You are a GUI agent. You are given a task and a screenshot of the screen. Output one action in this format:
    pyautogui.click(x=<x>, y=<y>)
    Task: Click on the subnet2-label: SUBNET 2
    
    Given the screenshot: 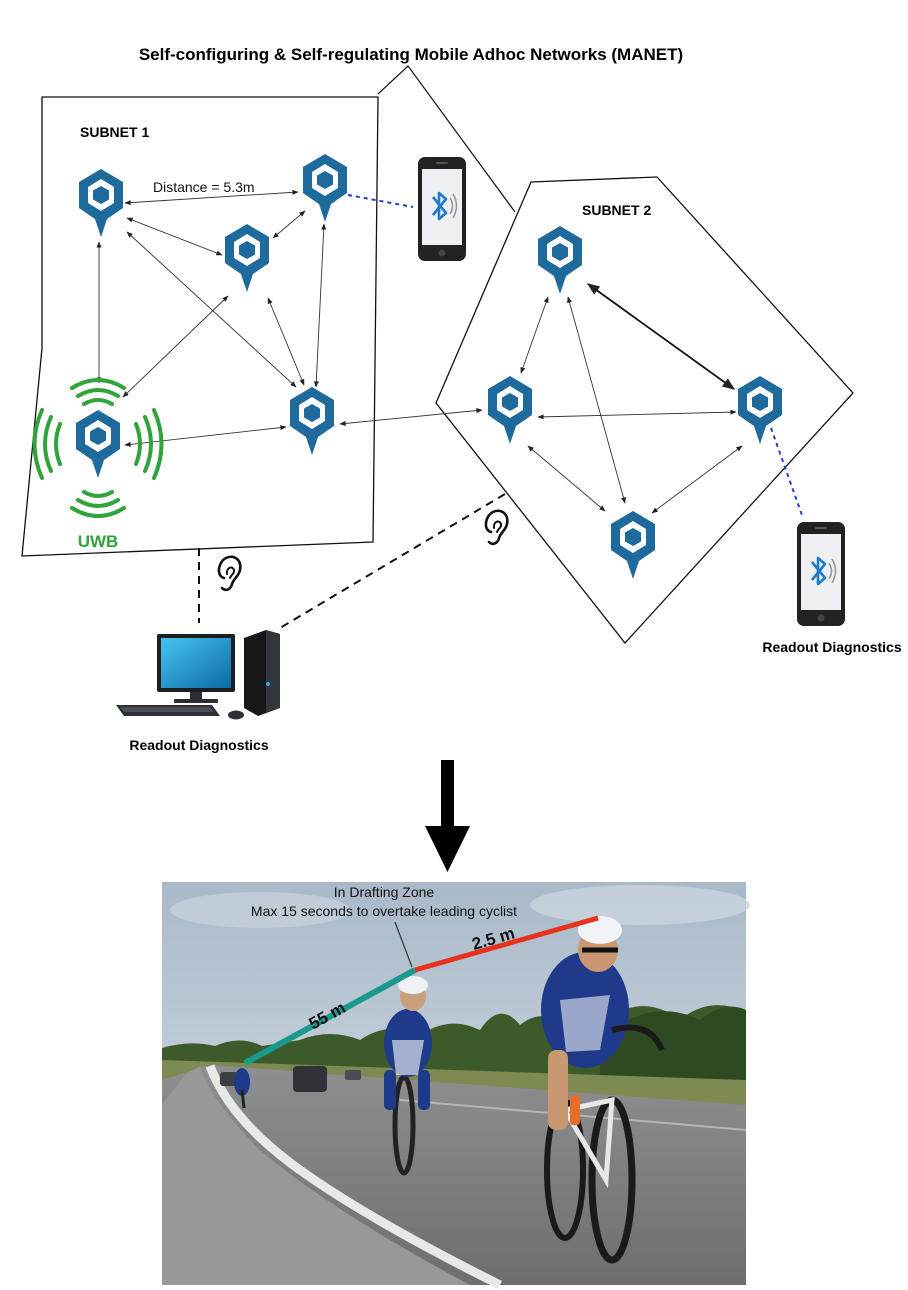 What is the action you would take?
    pyautogui.click(x=616, y=210)
    